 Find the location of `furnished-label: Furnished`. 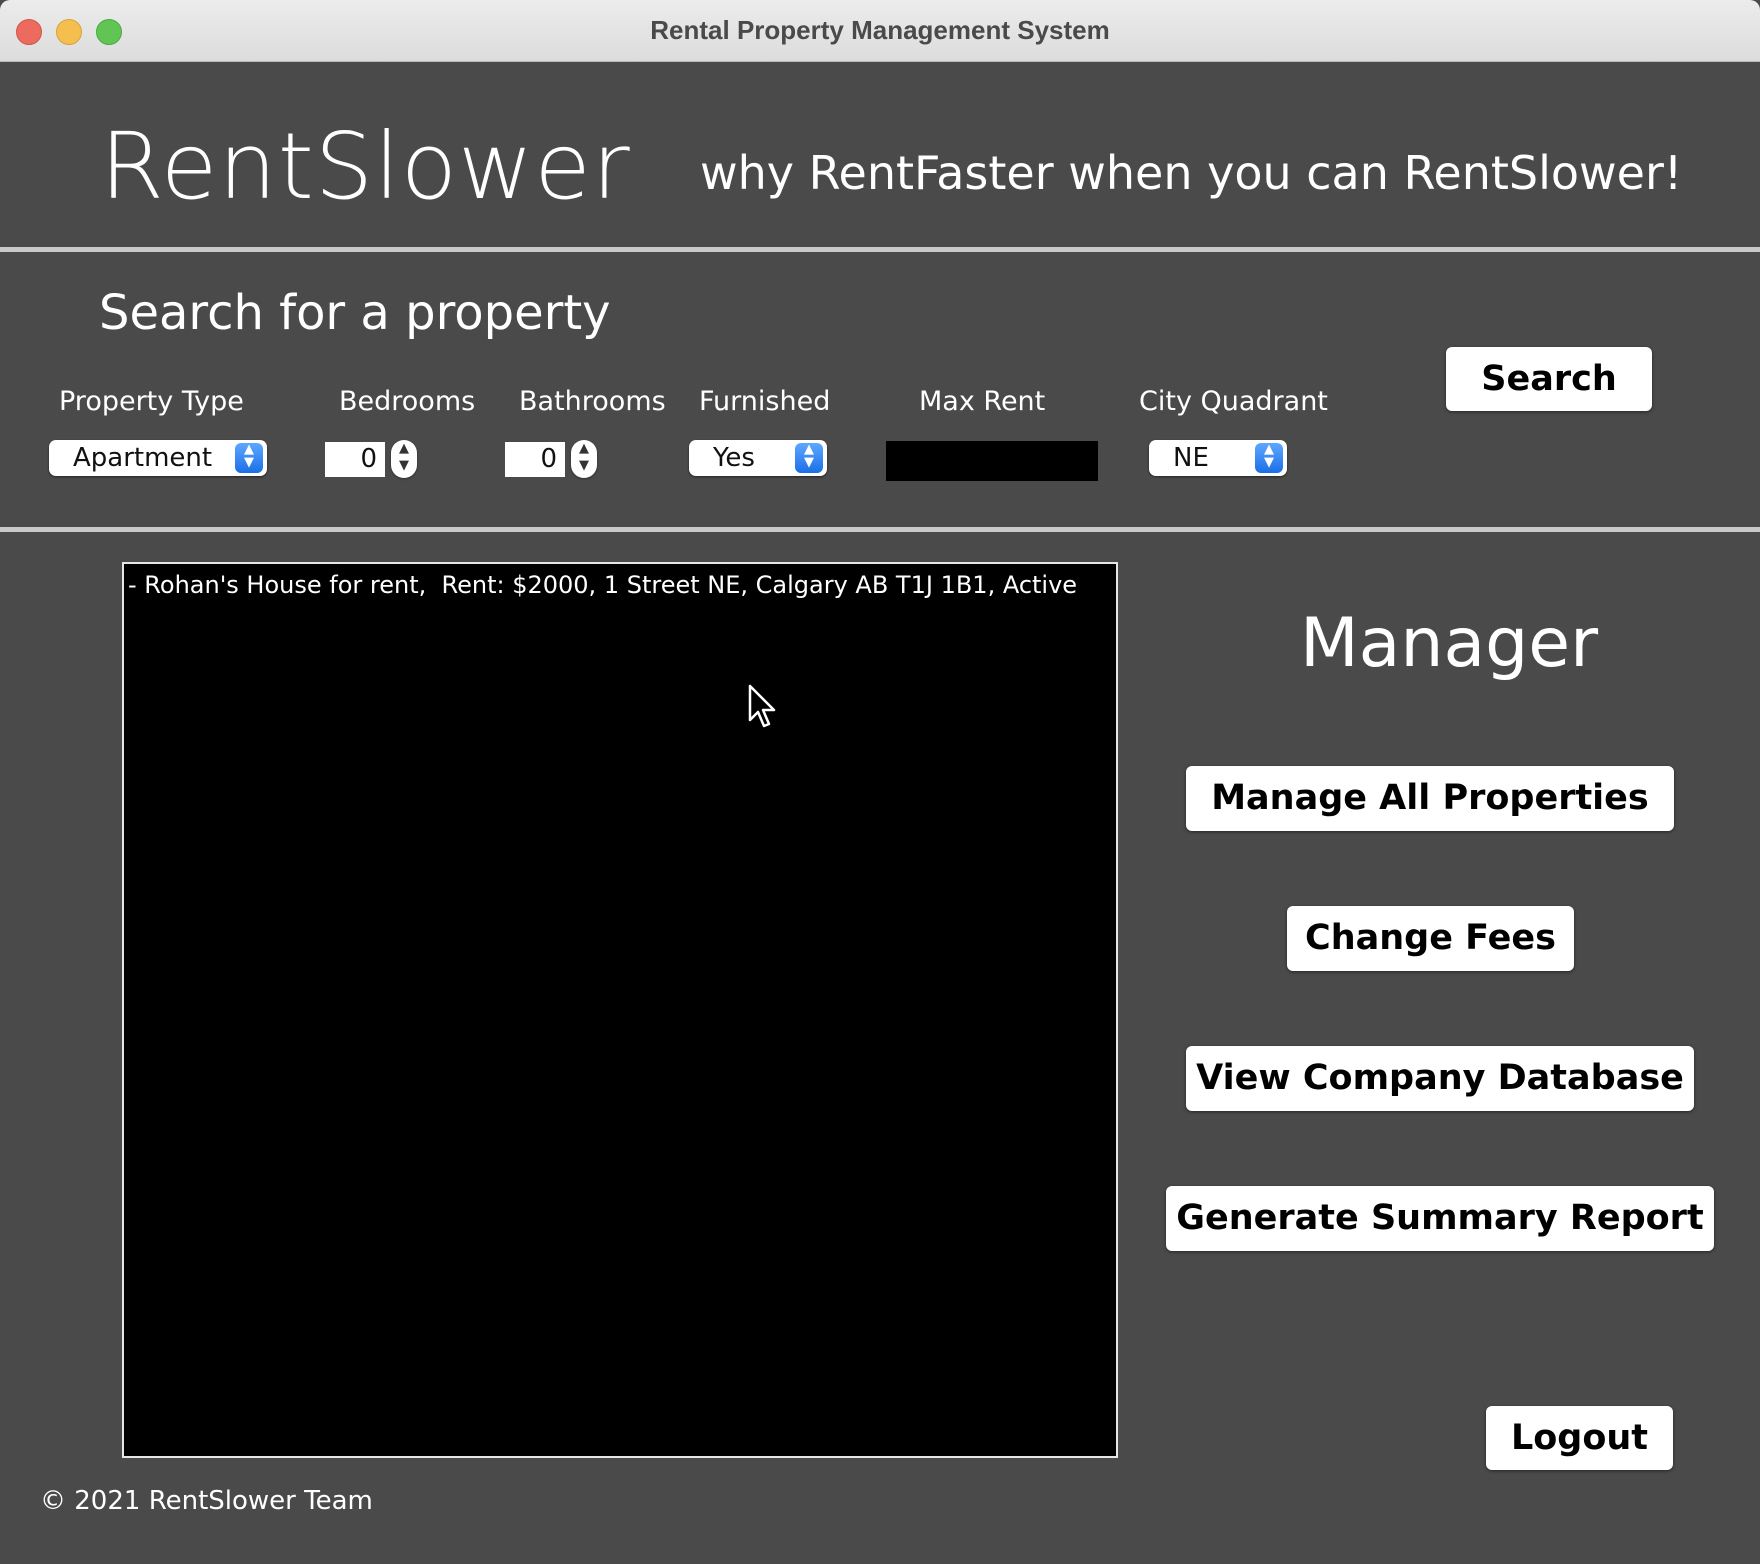

furnished-label: Furnished is located at coordinates (765, 401).